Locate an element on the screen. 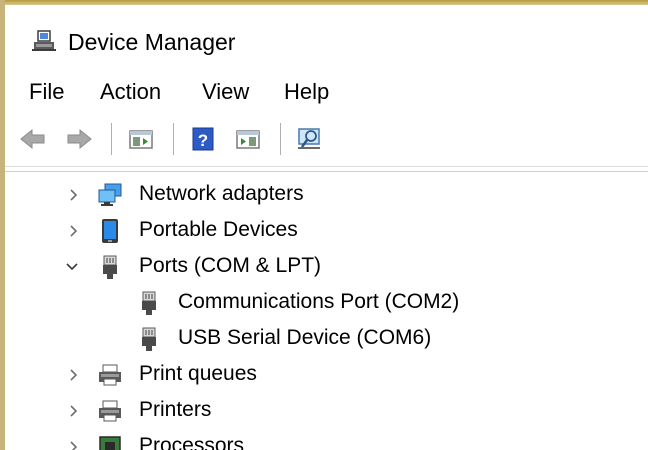 The image size is (648, 450). tree-node-label: Network adapters is located at coordinates (221, 193).